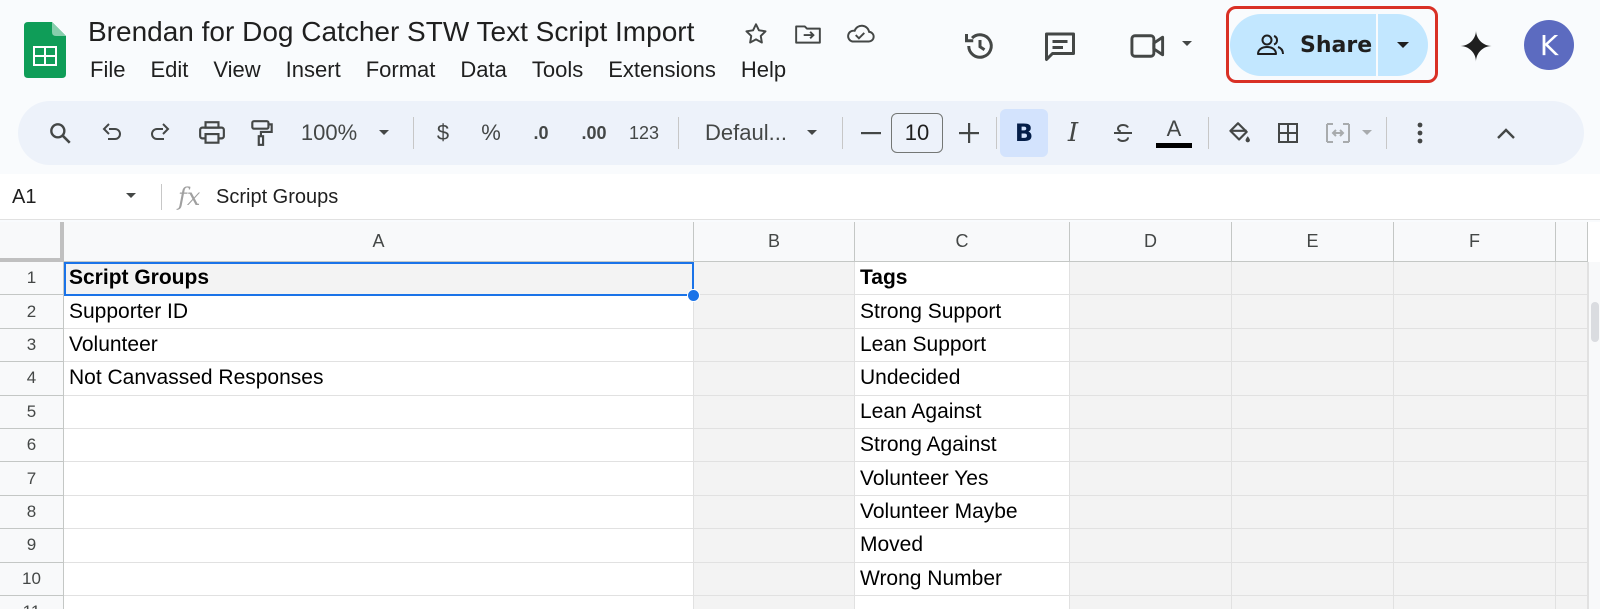  Describe the element at coordinates (1475, 312) in the screenshot. I see `cell-f2` at that location.